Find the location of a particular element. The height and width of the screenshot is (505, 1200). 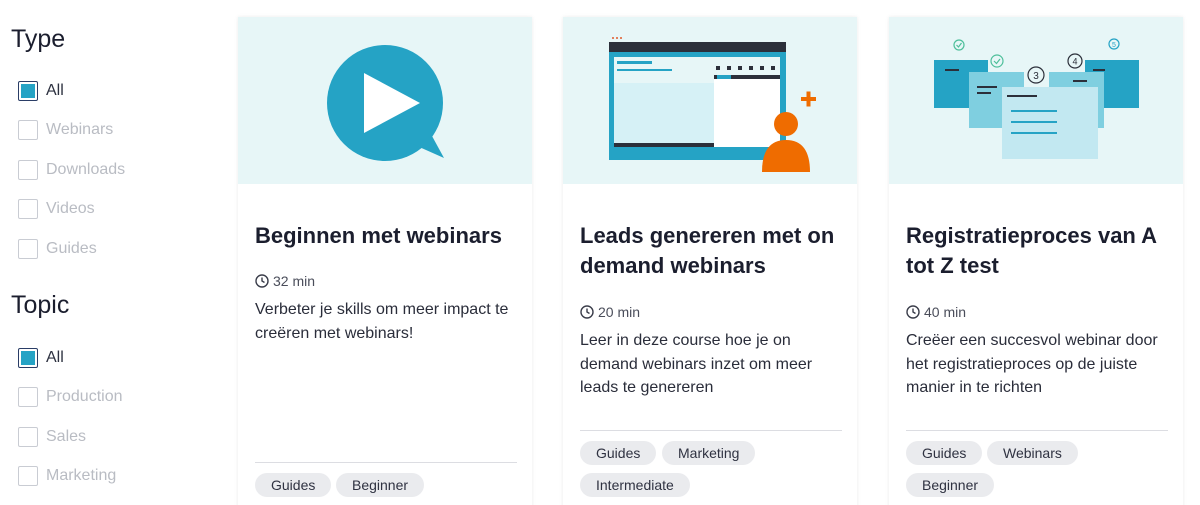

duration-text: 20 min is located at coordinates (619, 312).